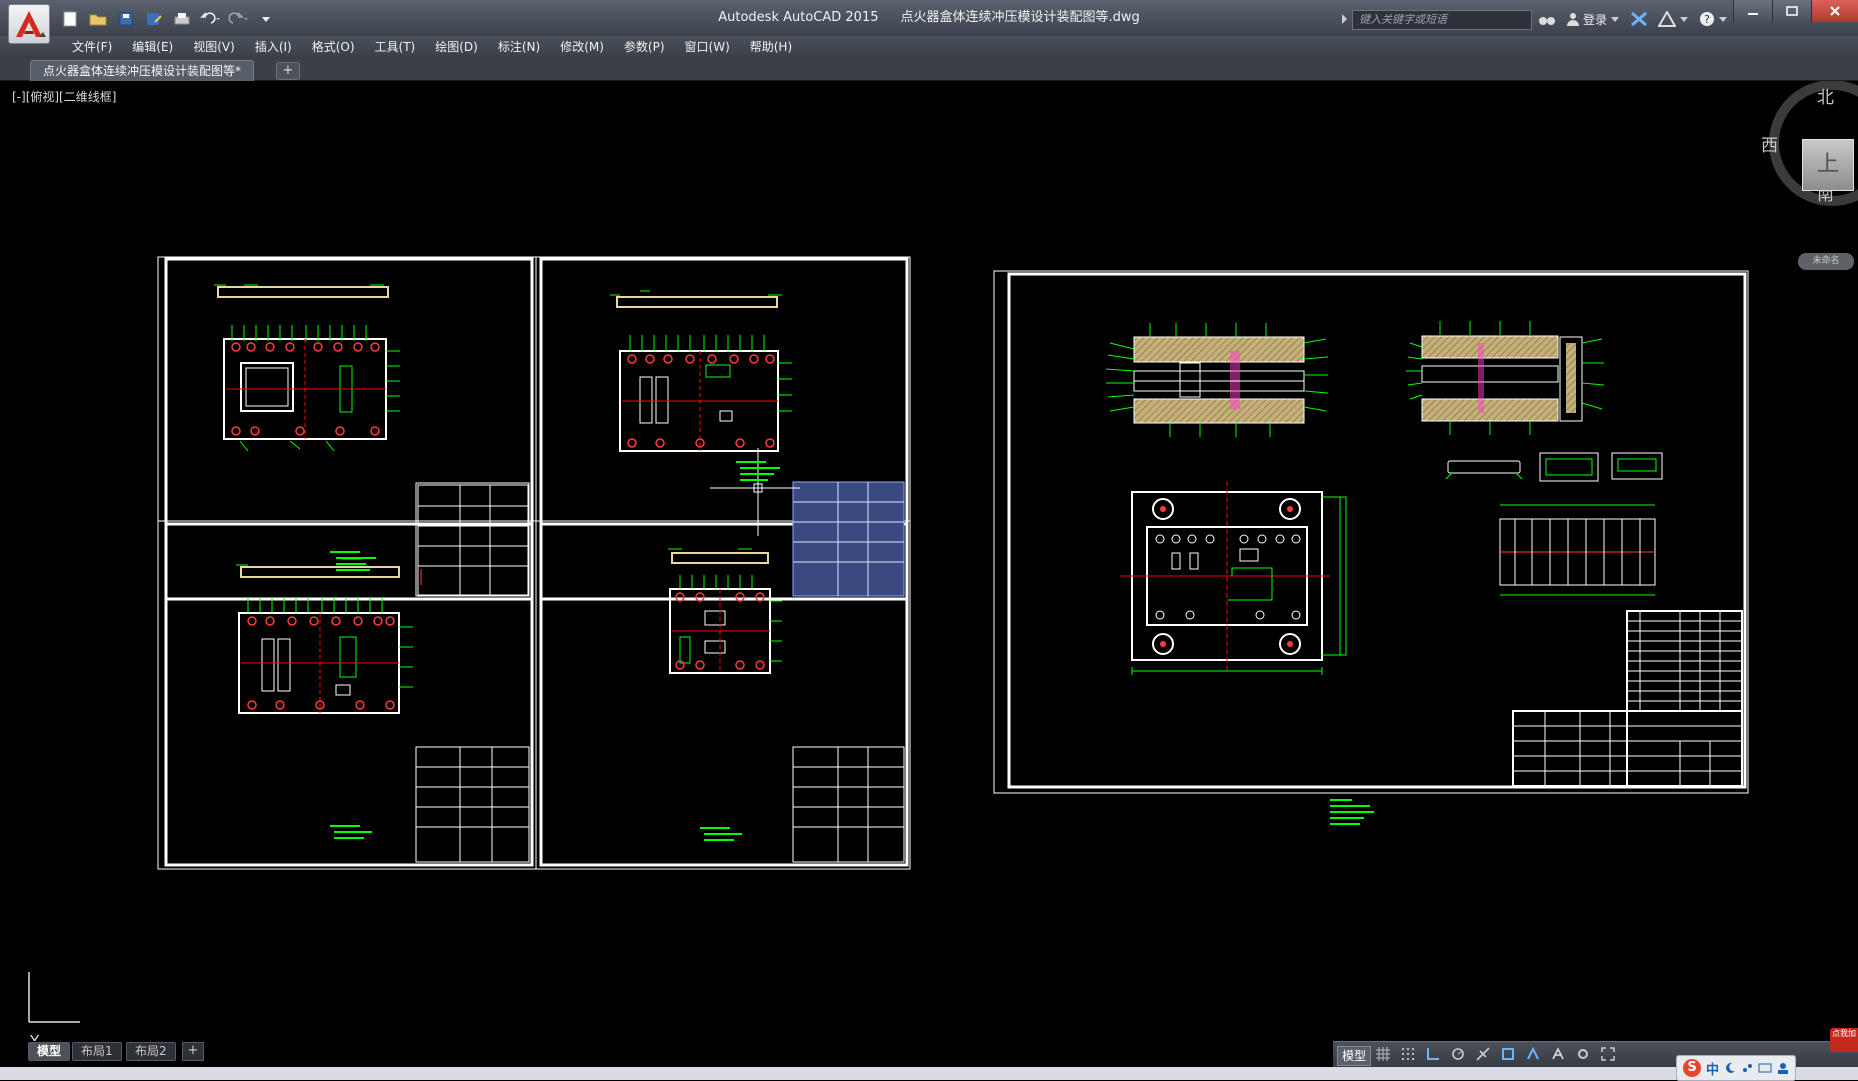  What do you see at coordinates (1383, 1054) in the screenshot?
I see `grid-icon` at bounding box center [1383, 1054].